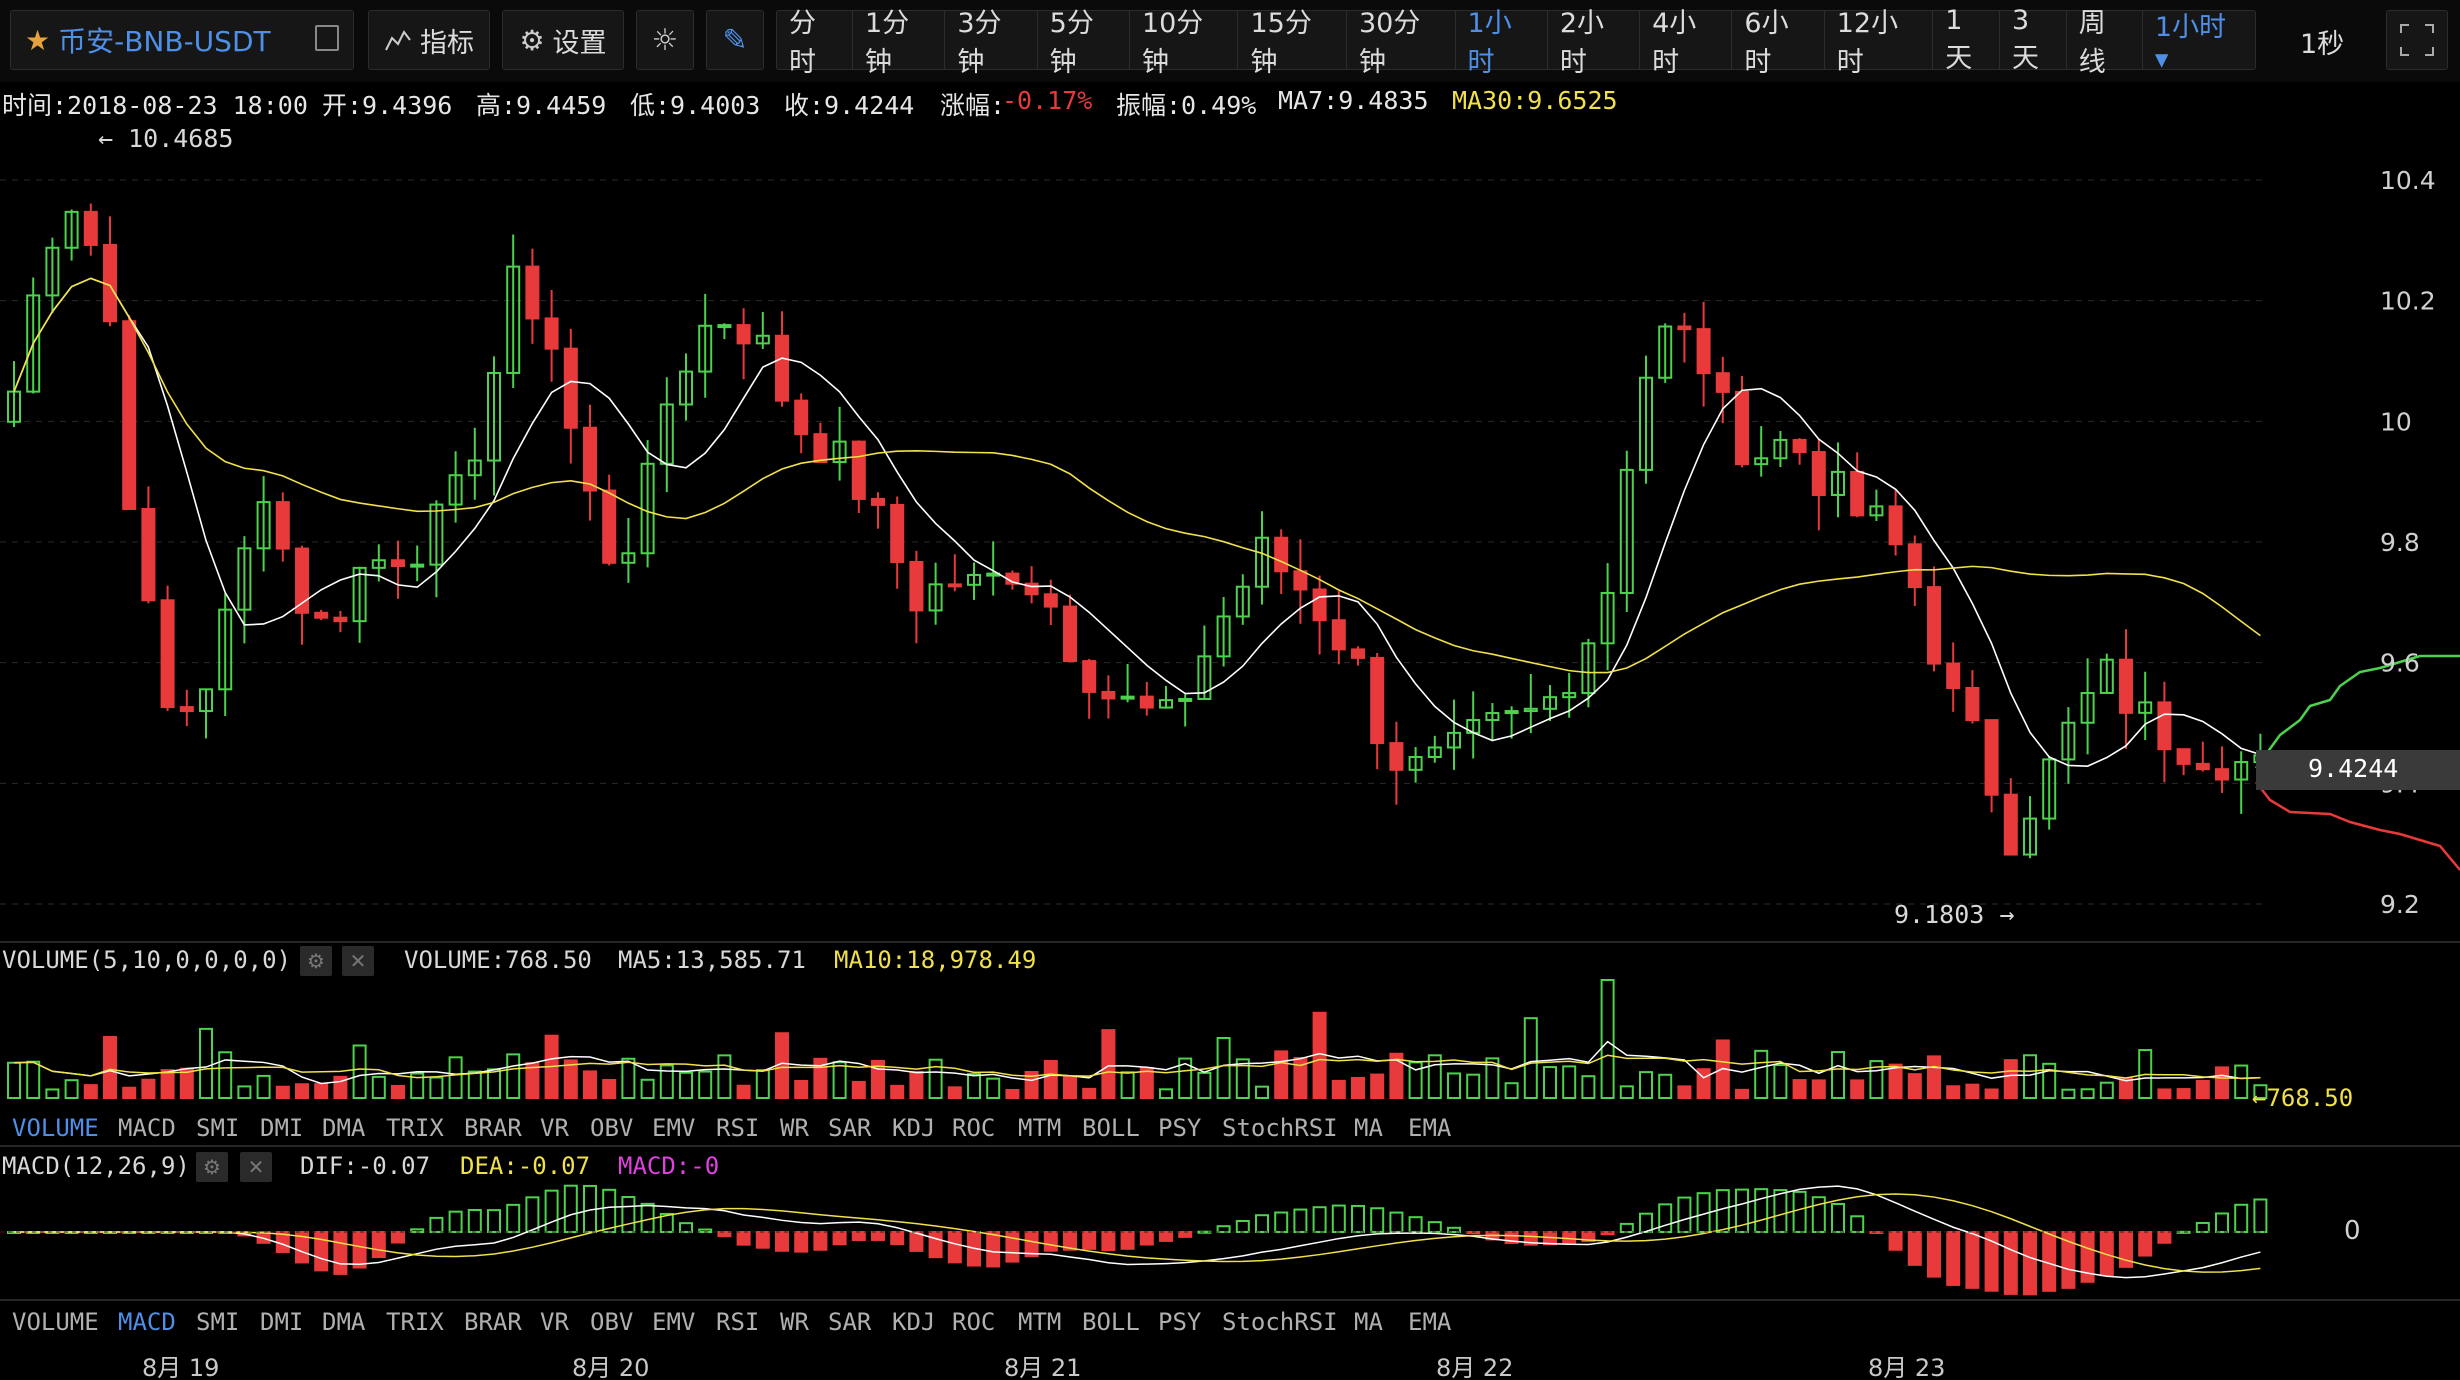 The height and width of the screenshot is (1380, 2460). I want to click on vol-tab-rsi: RSI, so click(737, 1128).